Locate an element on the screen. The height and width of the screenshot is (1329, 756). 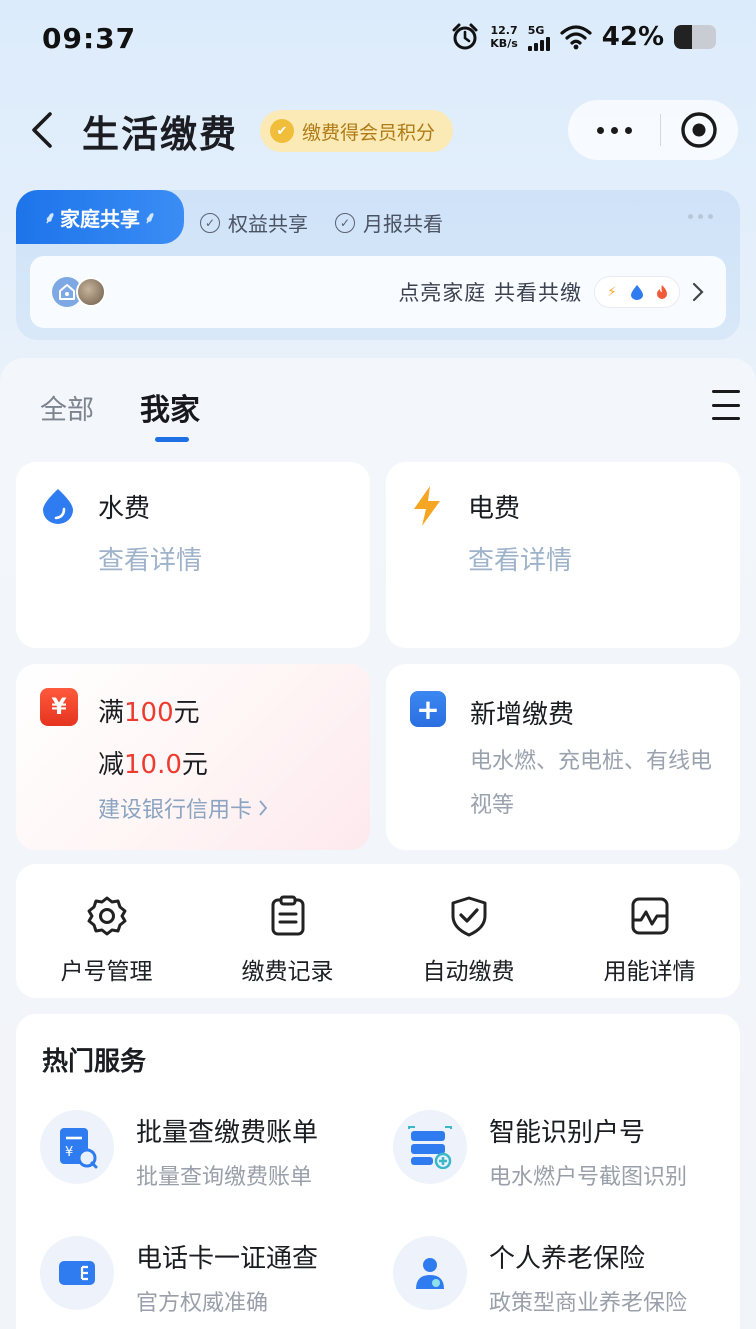
hot-services-title: 热门服务 is located at coordinates (94, 1062).